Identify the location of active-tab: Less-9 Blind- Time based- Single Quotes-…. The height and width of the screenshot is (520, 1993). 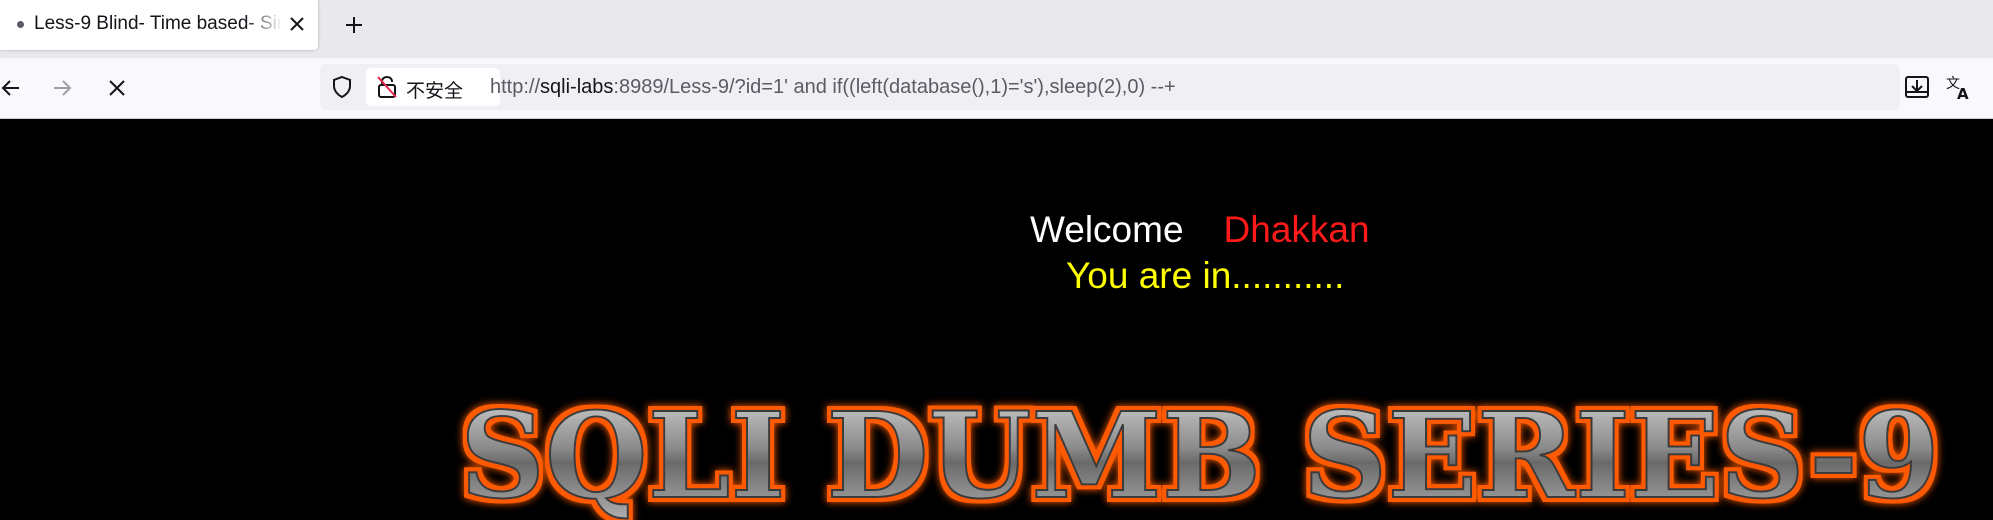
(159, 25).